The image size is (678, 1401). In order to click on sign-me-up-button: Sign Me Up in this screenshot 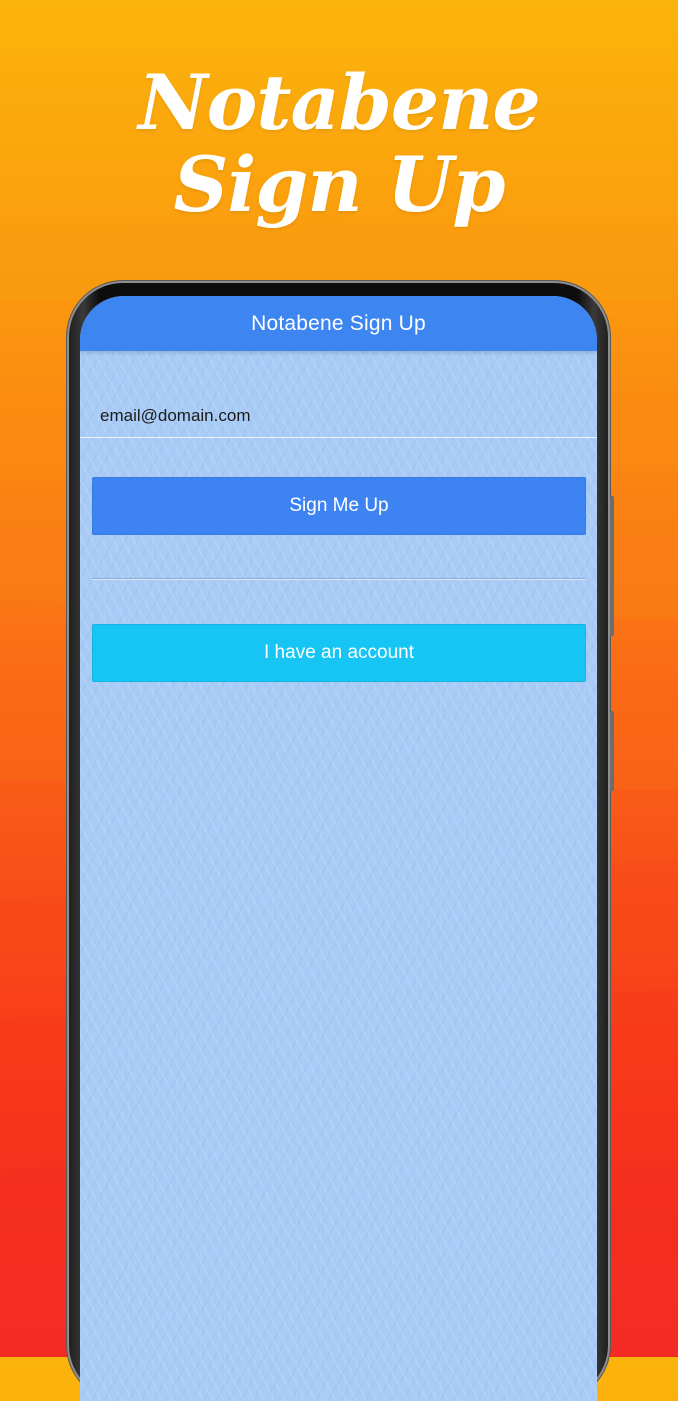, I will do `click(339, 506)`.